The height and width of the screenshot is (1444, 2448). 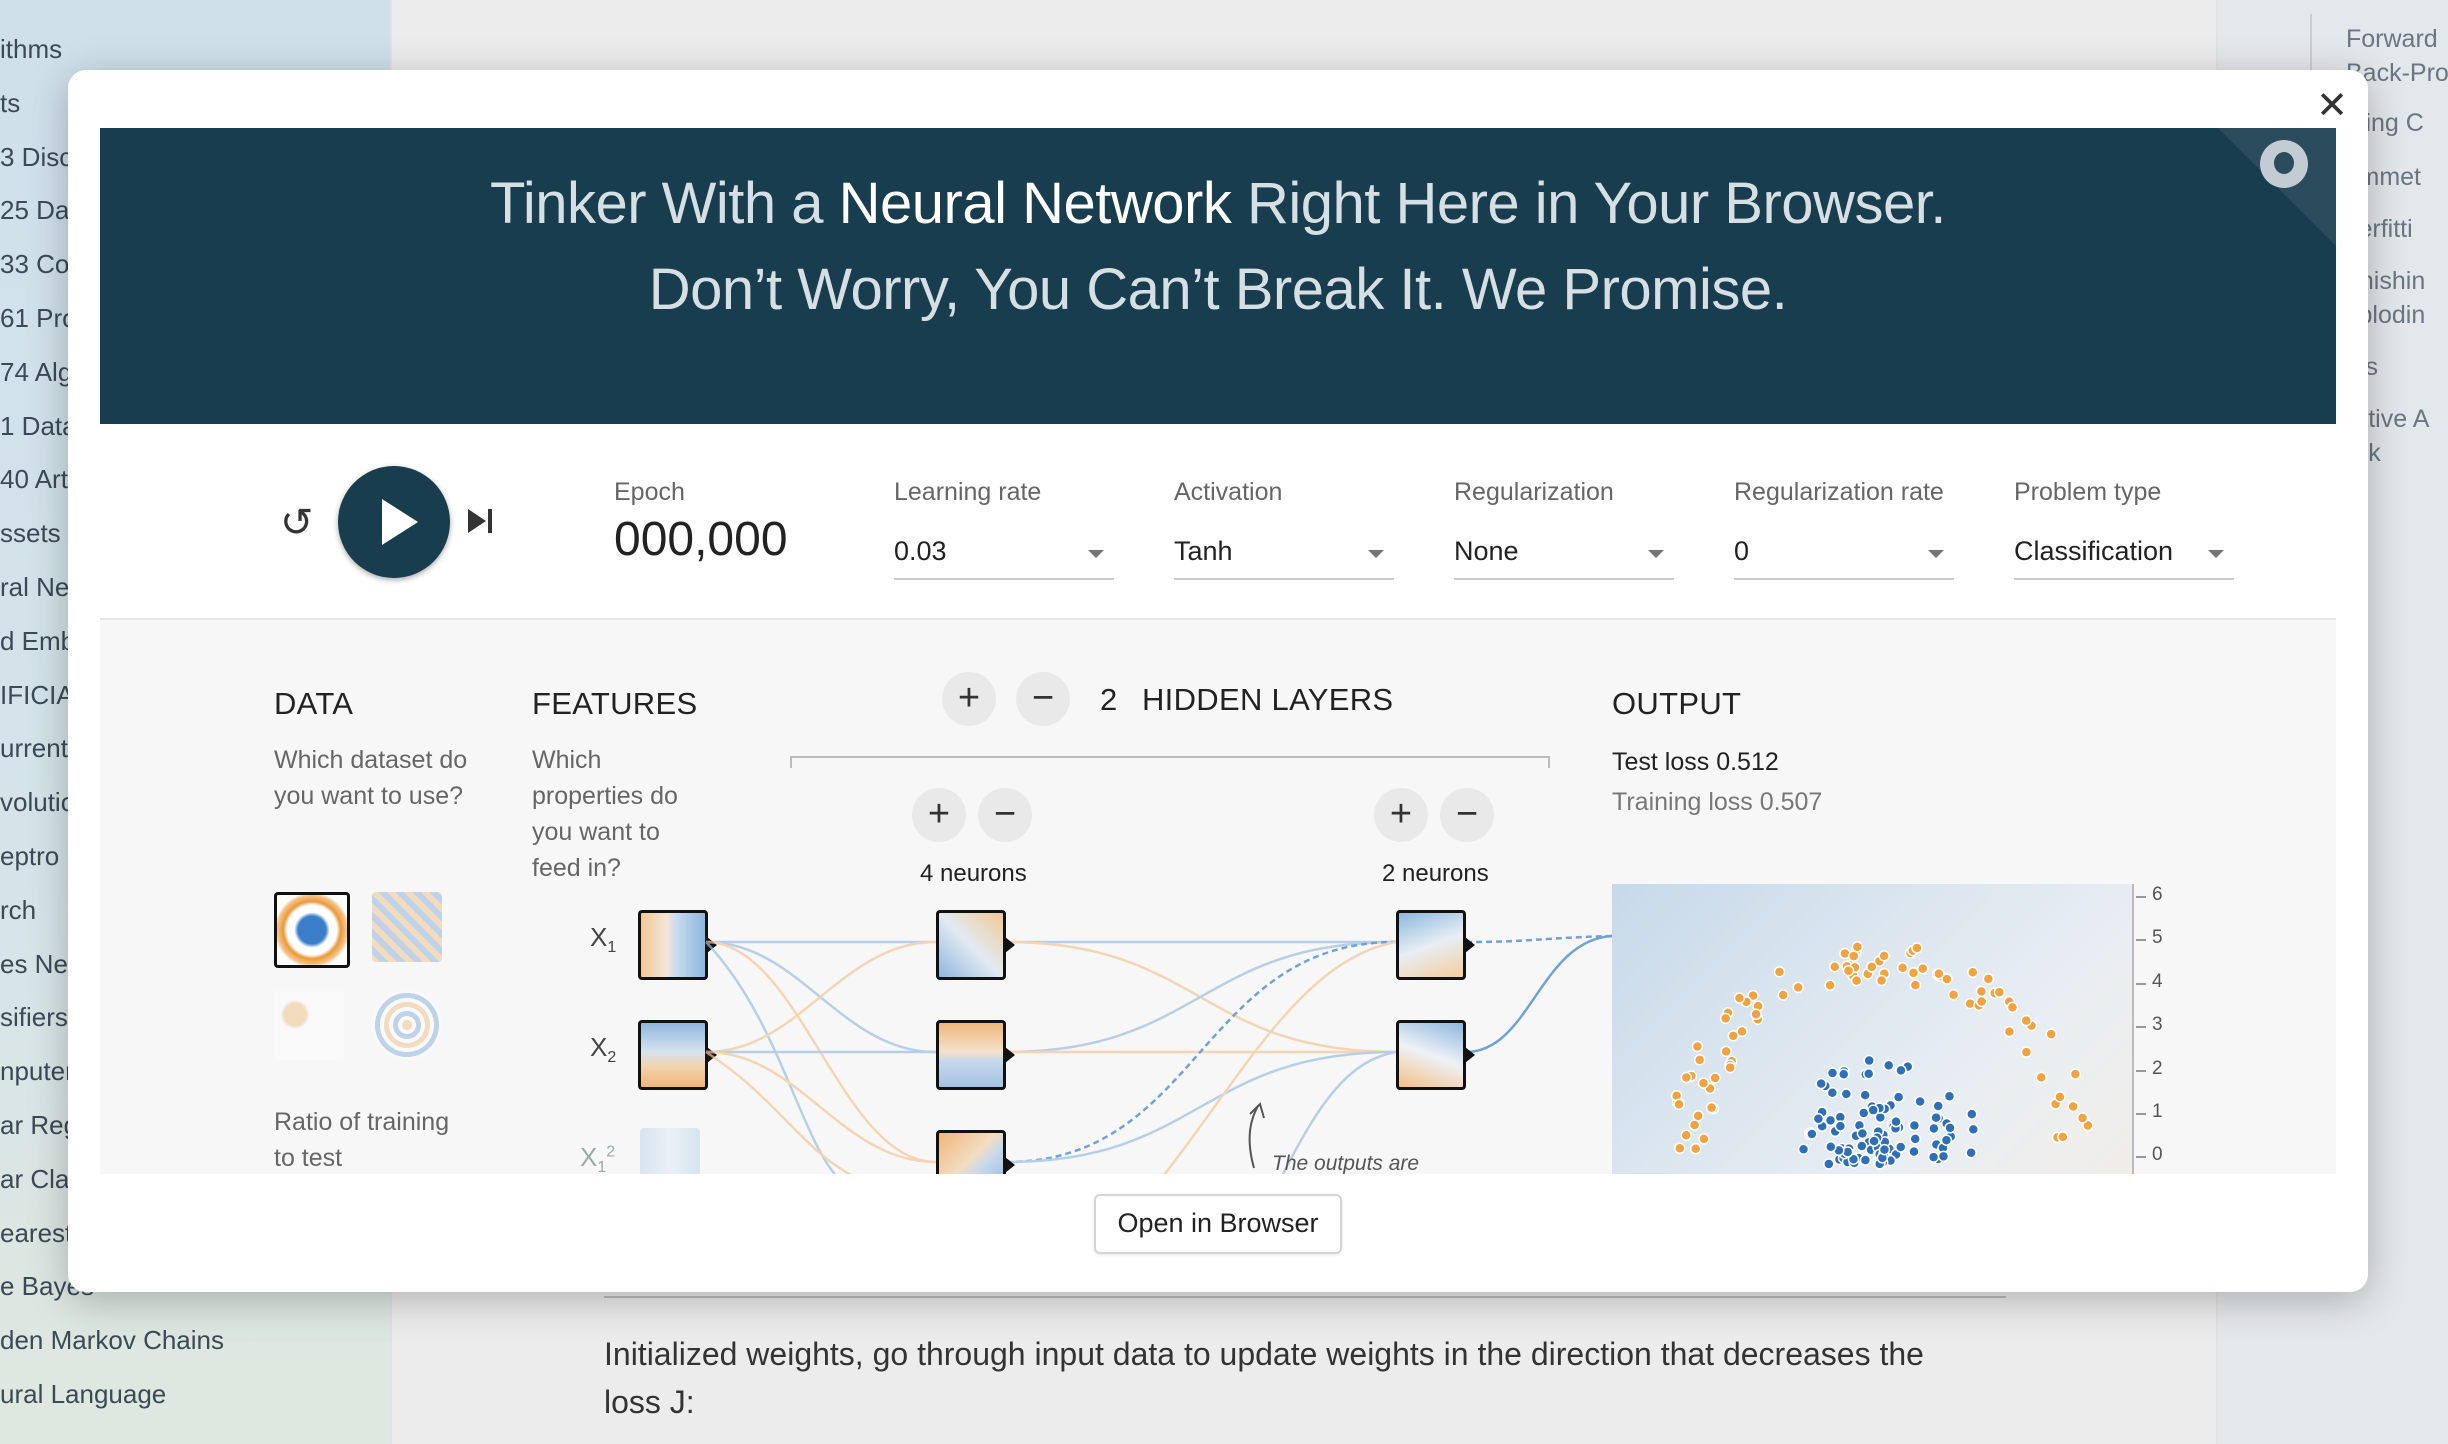 I want to click on learning-rate-select: 0.03, so click(x=1004, y=555).